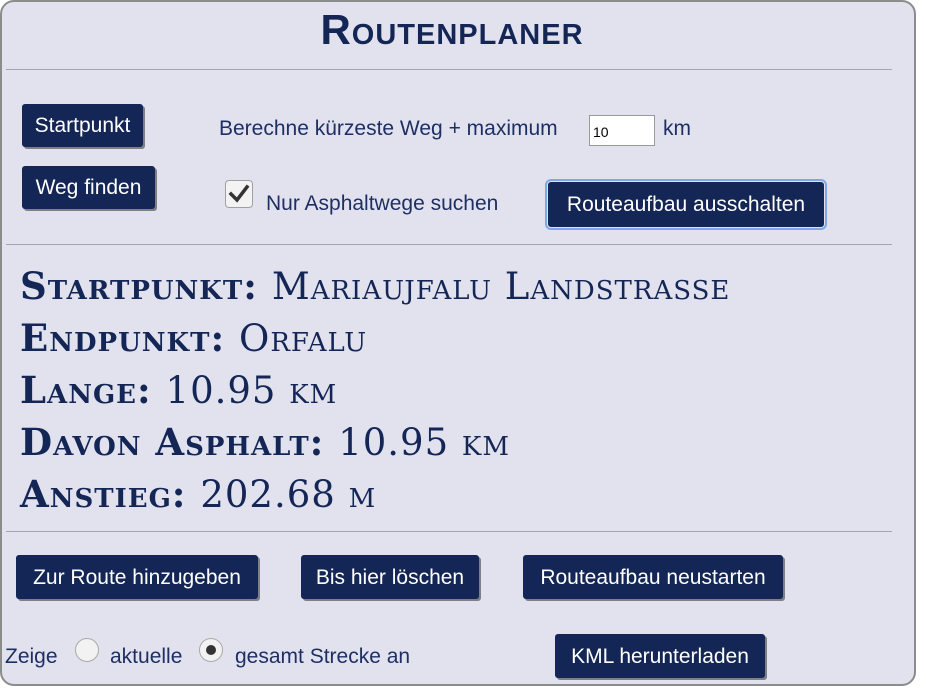 The image size is (926, 696). Describe the element at coordinates (452, 29) in the screenshot. I see `page-title: Routenplaner` at that location.